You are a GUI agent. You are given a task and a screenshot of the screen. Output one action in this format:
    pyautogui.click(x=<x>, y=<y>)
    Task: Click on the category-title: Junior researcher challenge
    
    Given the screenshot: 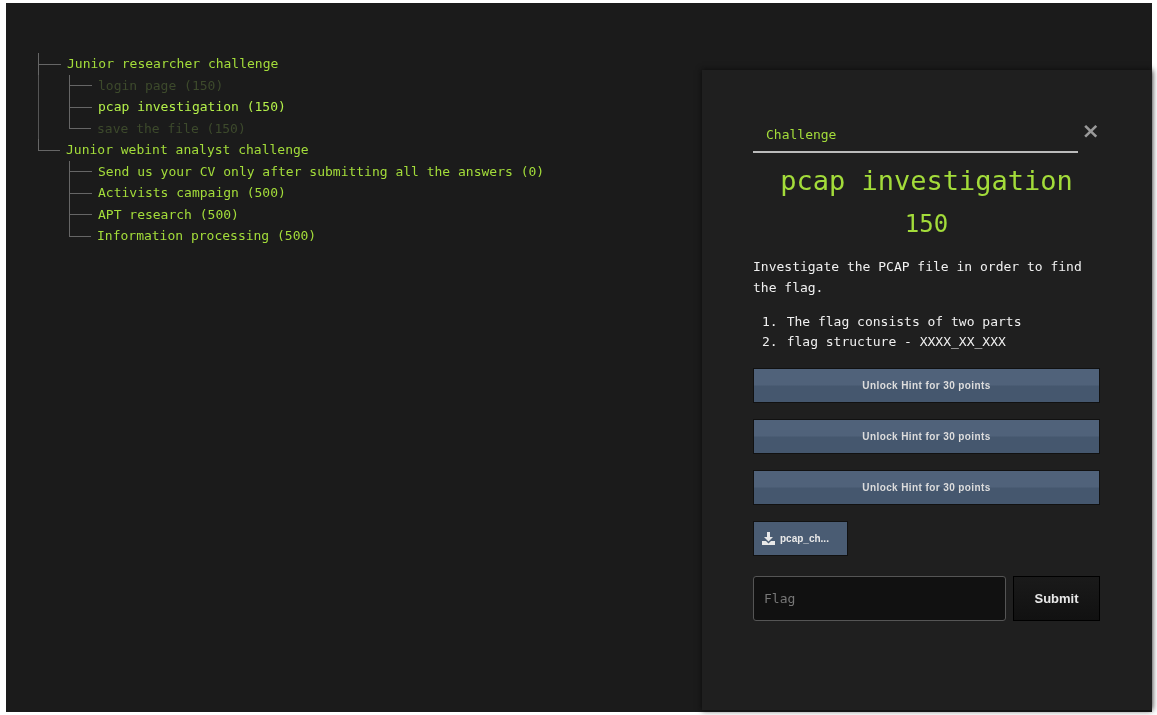 What is the action you would take?
    pyautogui.click(x=173, y=64)
    